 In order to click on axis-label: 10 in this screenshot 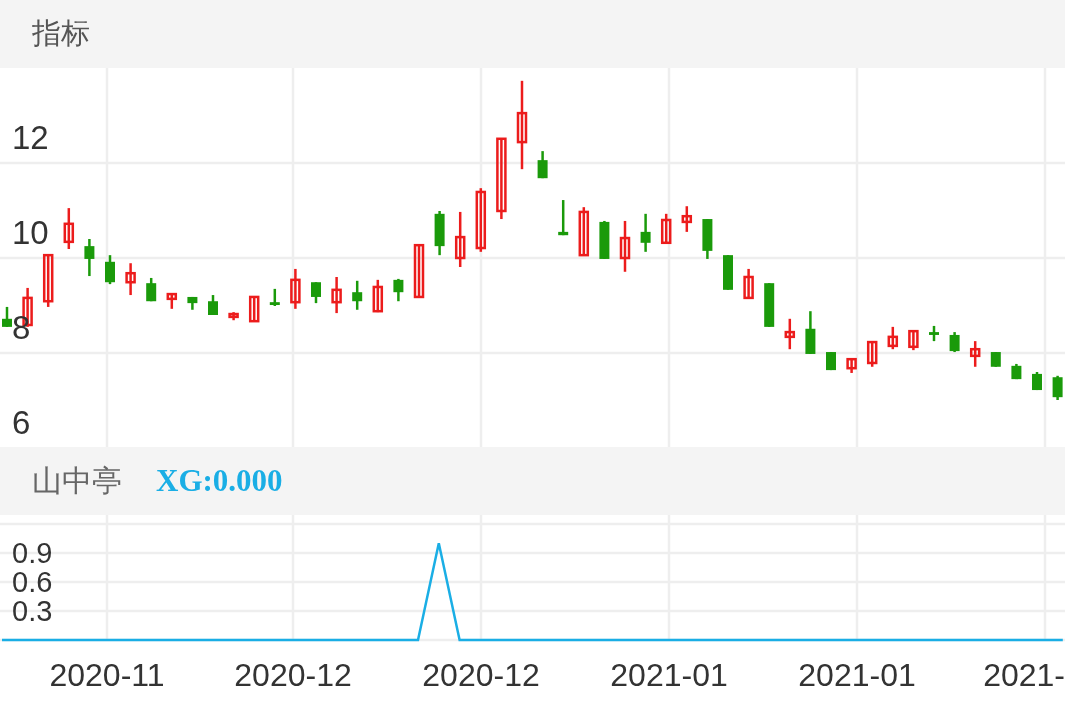, I will do `click(30, 232)`.